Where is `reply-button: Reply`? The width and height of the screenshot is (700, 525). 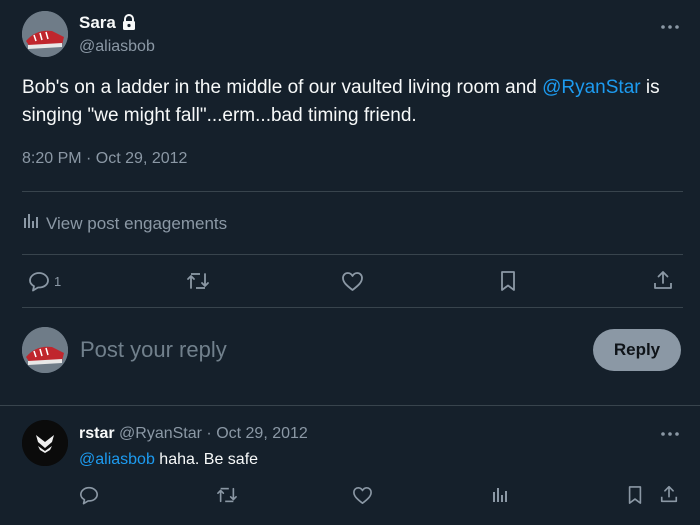 reply-button: Reply is located at coordinates (637, 350).